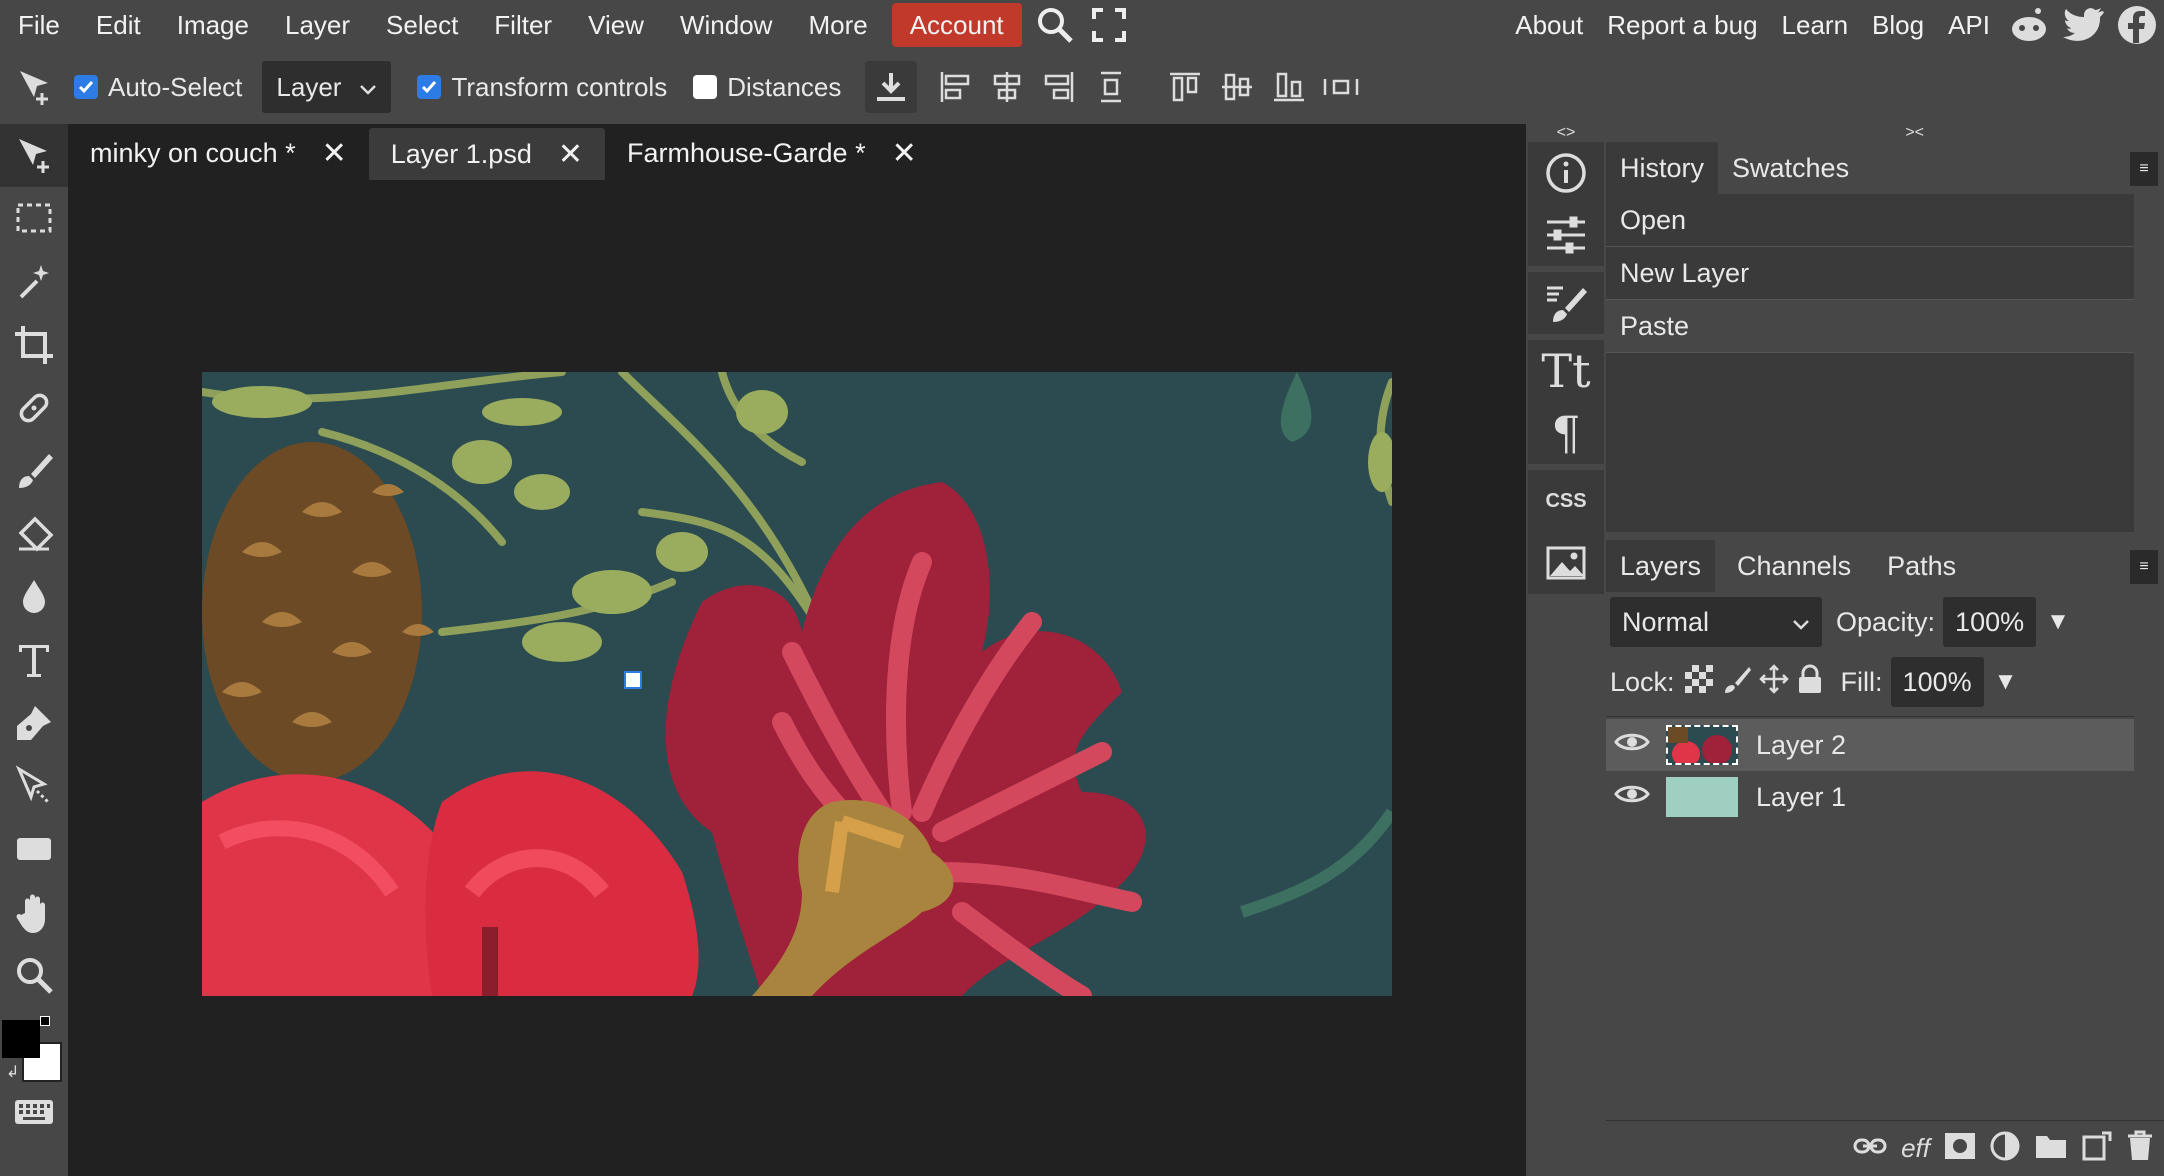  What do you see at coordinates (1185, 87) in the screenshot?
I see `align-top-icon` at bounding box center [1185, 87].